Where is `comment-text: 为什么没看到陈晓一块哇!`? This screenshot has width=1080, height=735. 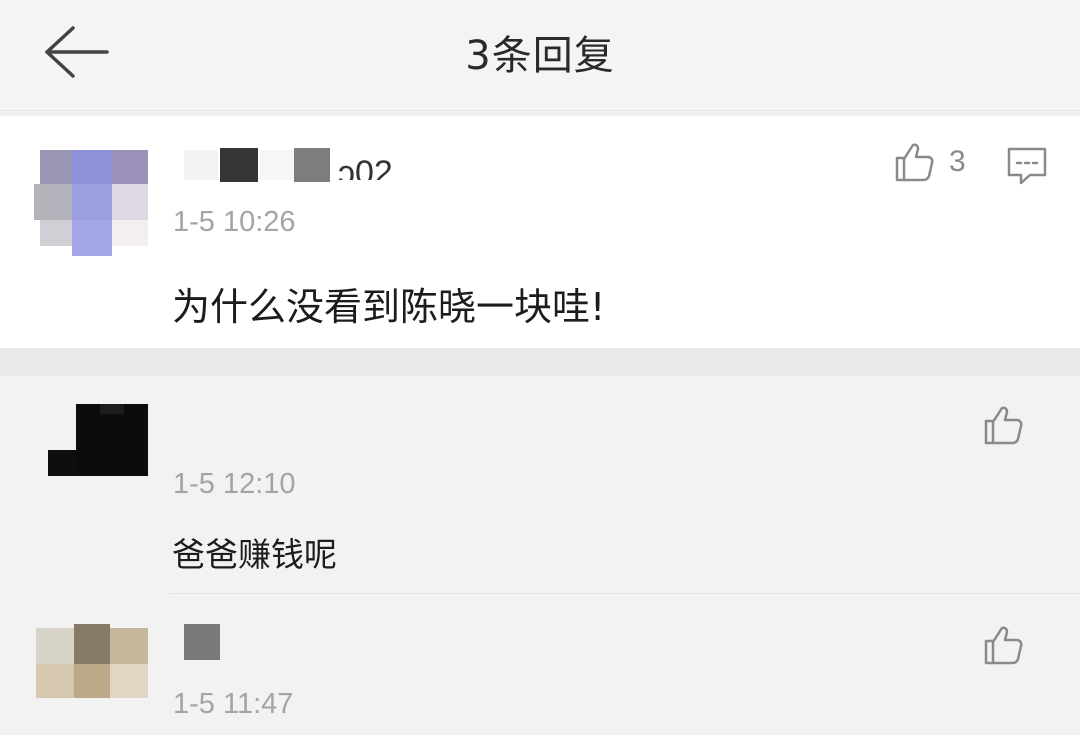 comment-text: 为什么没看到陈晓一块哇! is located at coordinates (389, 307).